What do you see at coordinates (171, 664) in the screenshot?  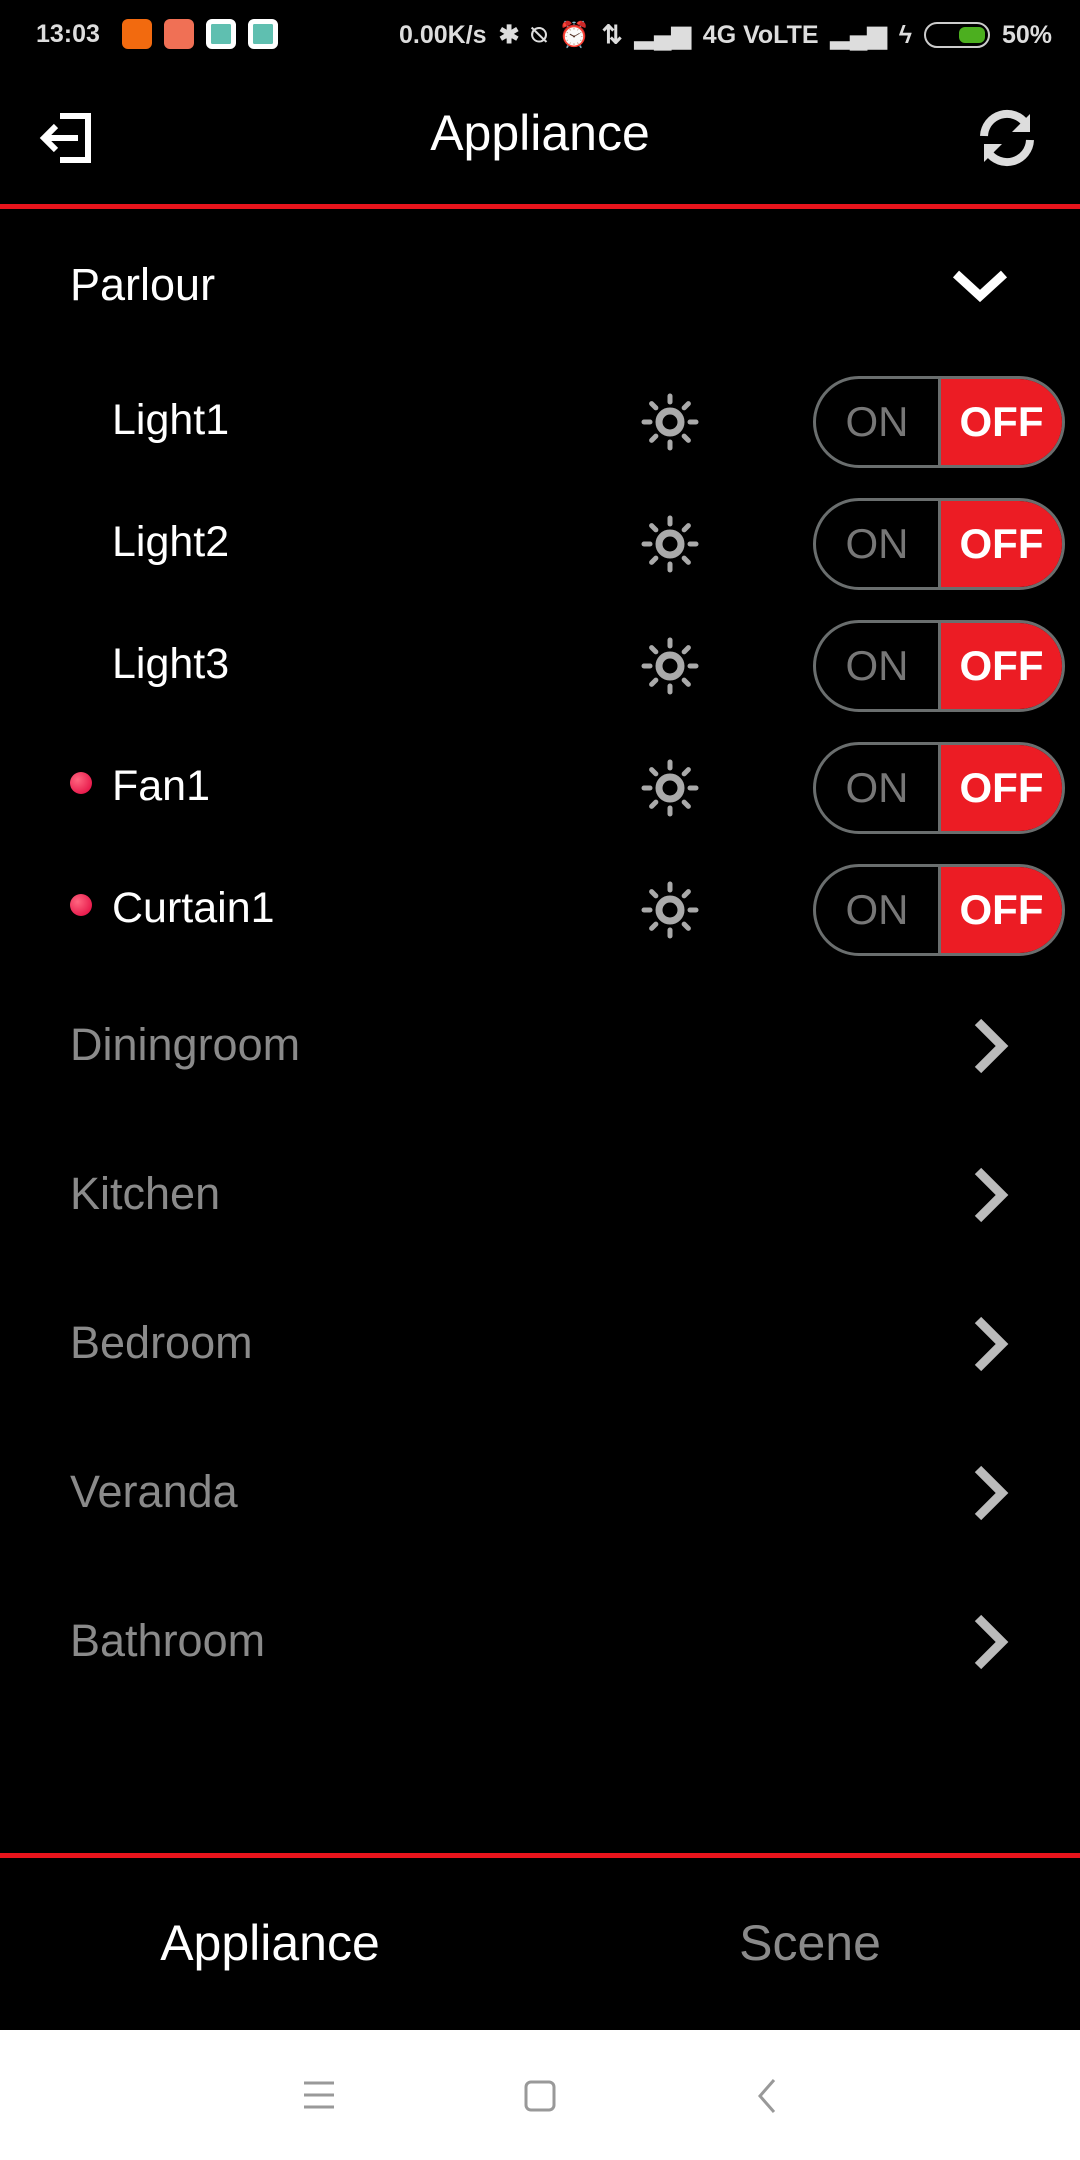 I see `device-name: Light3` at bounding box center [171, 664].